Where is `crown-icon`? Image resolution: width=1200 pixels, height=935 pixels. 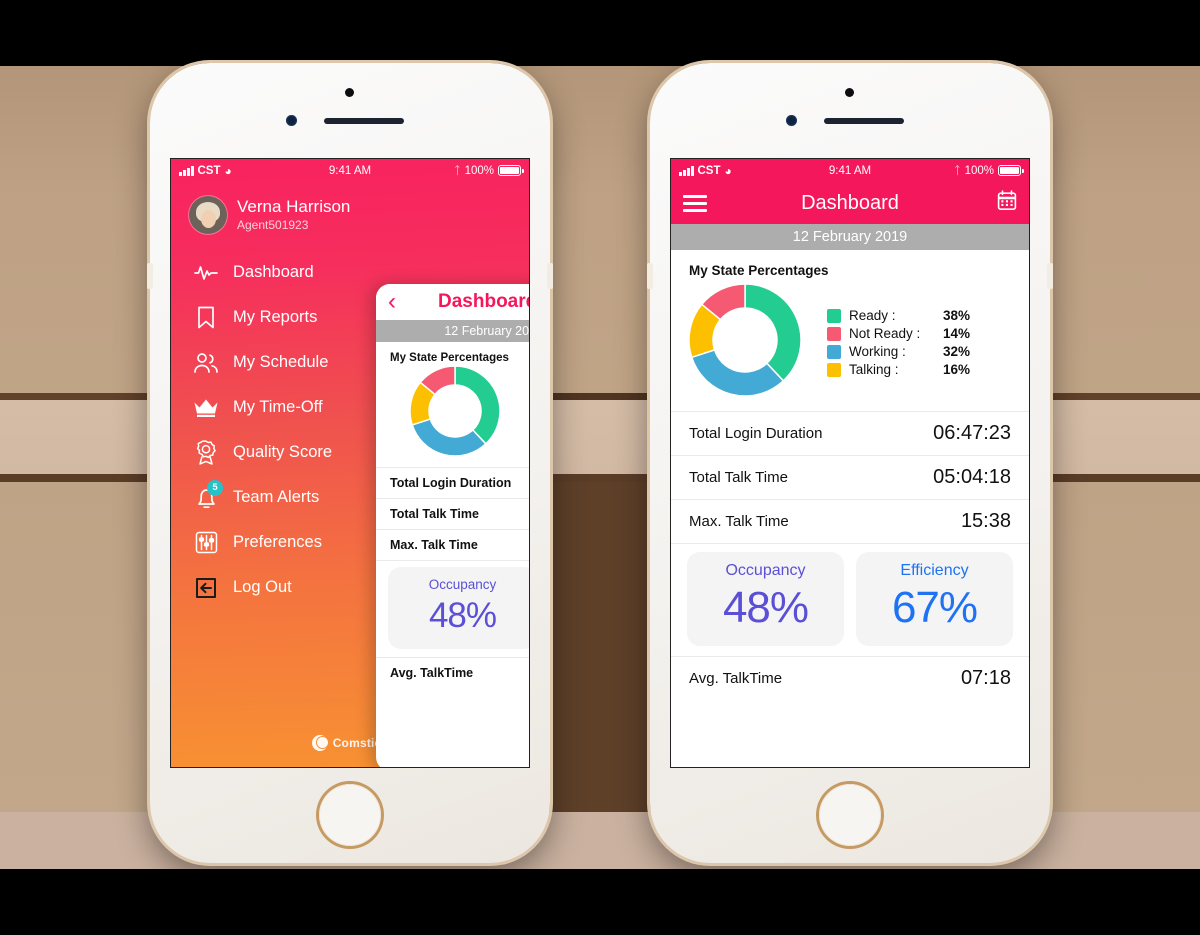
crown-icon is located at coordinates (206, 408).